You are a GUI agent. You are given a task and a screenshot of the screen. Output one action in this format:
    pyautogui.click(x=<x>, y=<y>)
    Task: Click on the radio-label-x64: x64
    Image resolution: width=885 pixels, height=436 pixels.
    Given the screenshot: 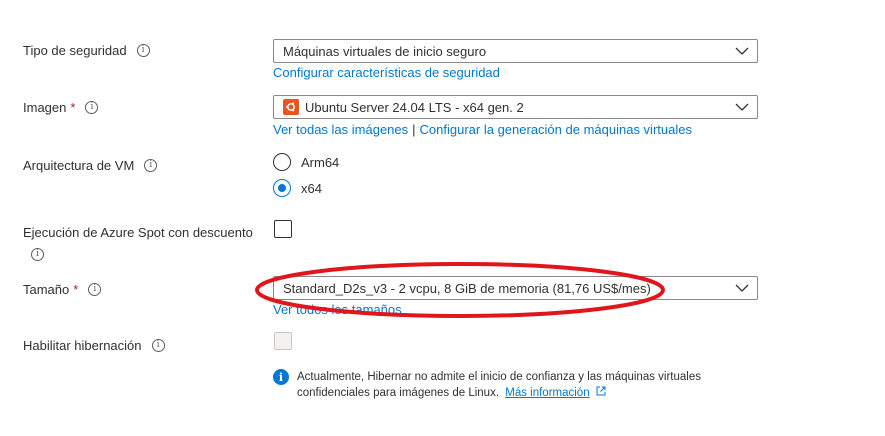 What is the action you would take?
    pyautogui.click(x=311, y=188)
    